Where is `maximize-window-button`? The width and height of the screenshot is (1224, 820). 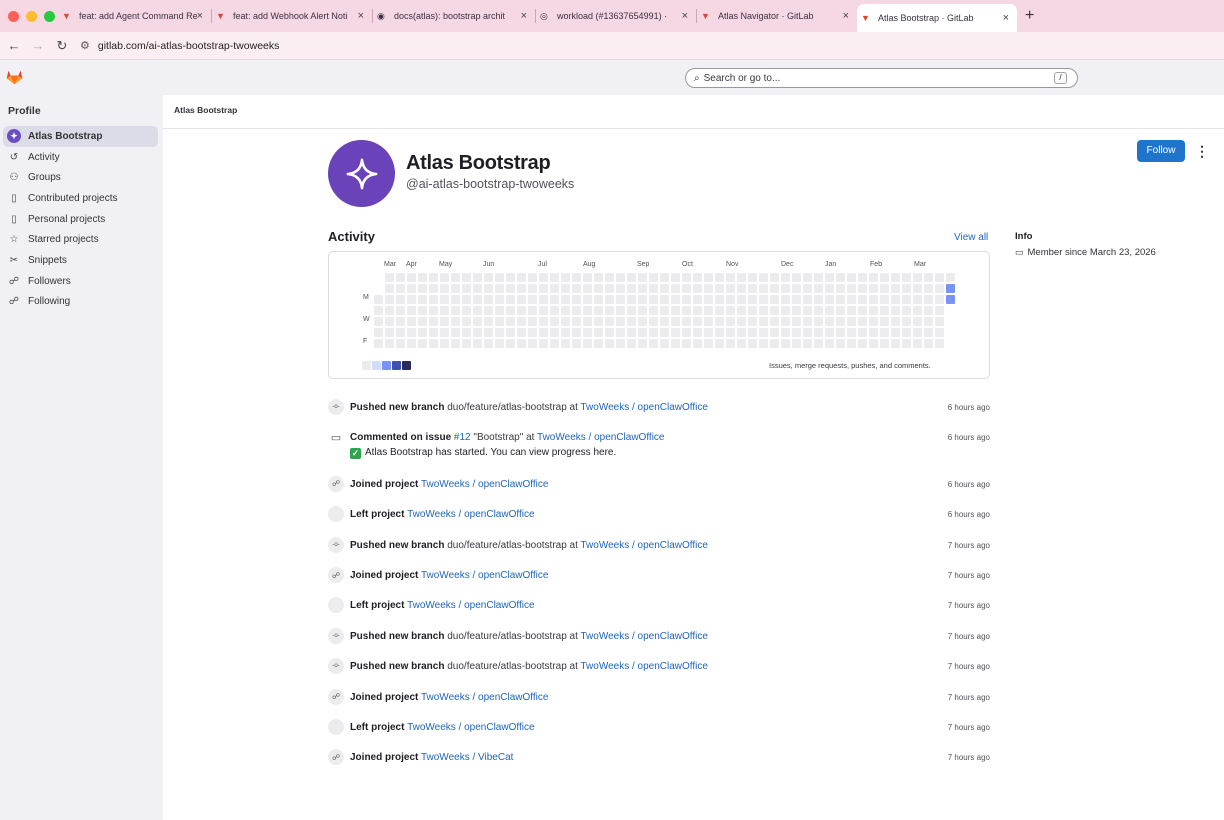 maximize-window-button is located at coordinates (49, 16).